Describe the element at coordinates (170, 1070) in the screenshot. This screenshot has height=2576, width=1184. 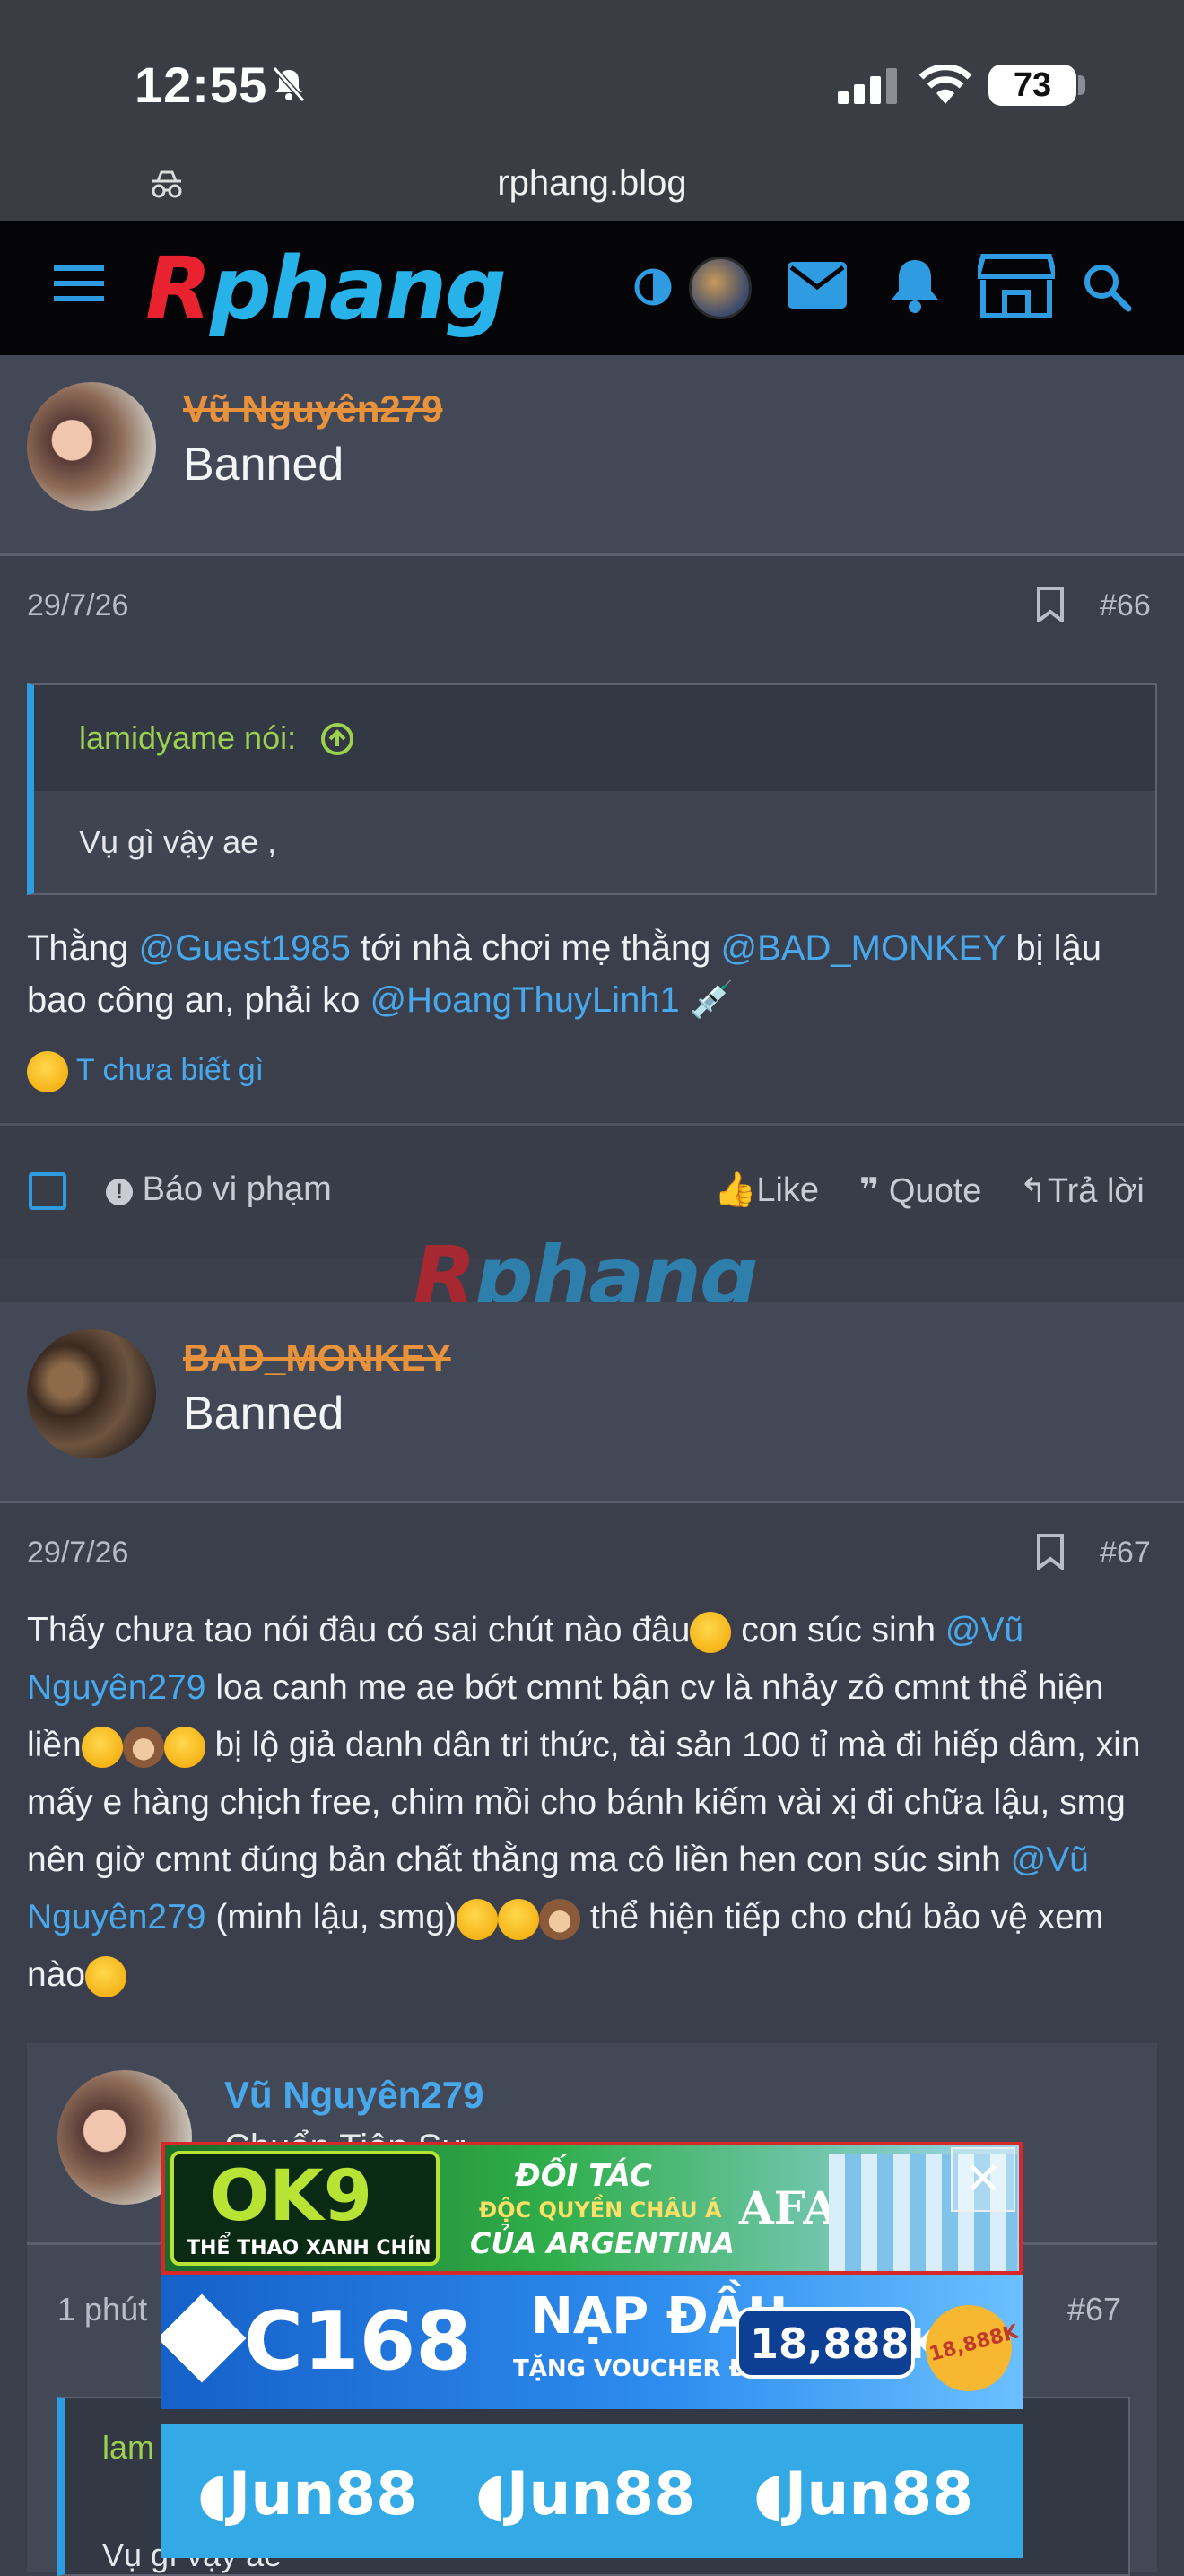
I see `reaction-text: T chưa biết gì` at that location.